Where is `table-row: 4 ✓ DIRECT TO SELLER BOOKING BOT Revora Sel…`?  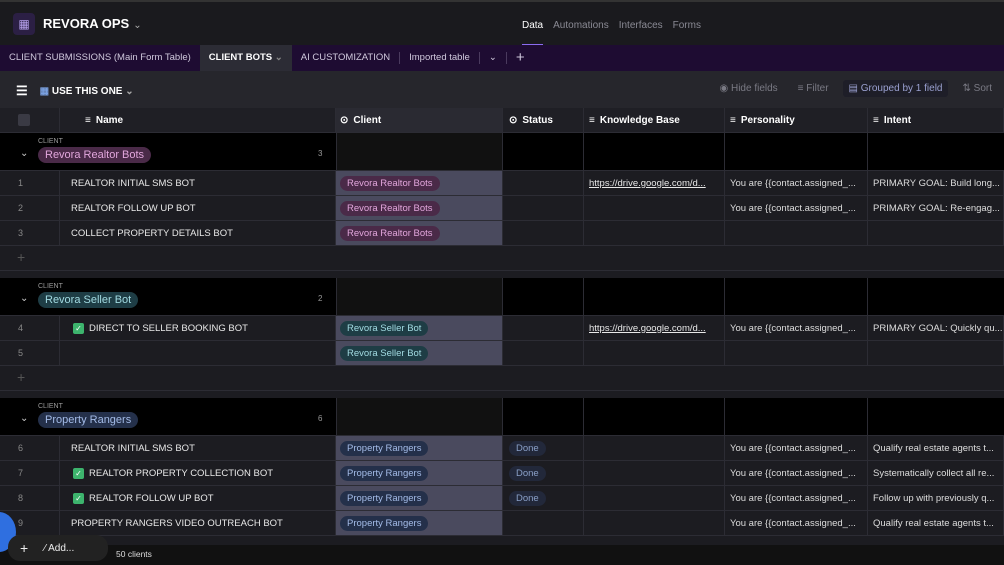 table-row: 4 ✓ DIRECT TO SELLER BOOKING BOT Revora Sel… is located at coordinates (502, 328).